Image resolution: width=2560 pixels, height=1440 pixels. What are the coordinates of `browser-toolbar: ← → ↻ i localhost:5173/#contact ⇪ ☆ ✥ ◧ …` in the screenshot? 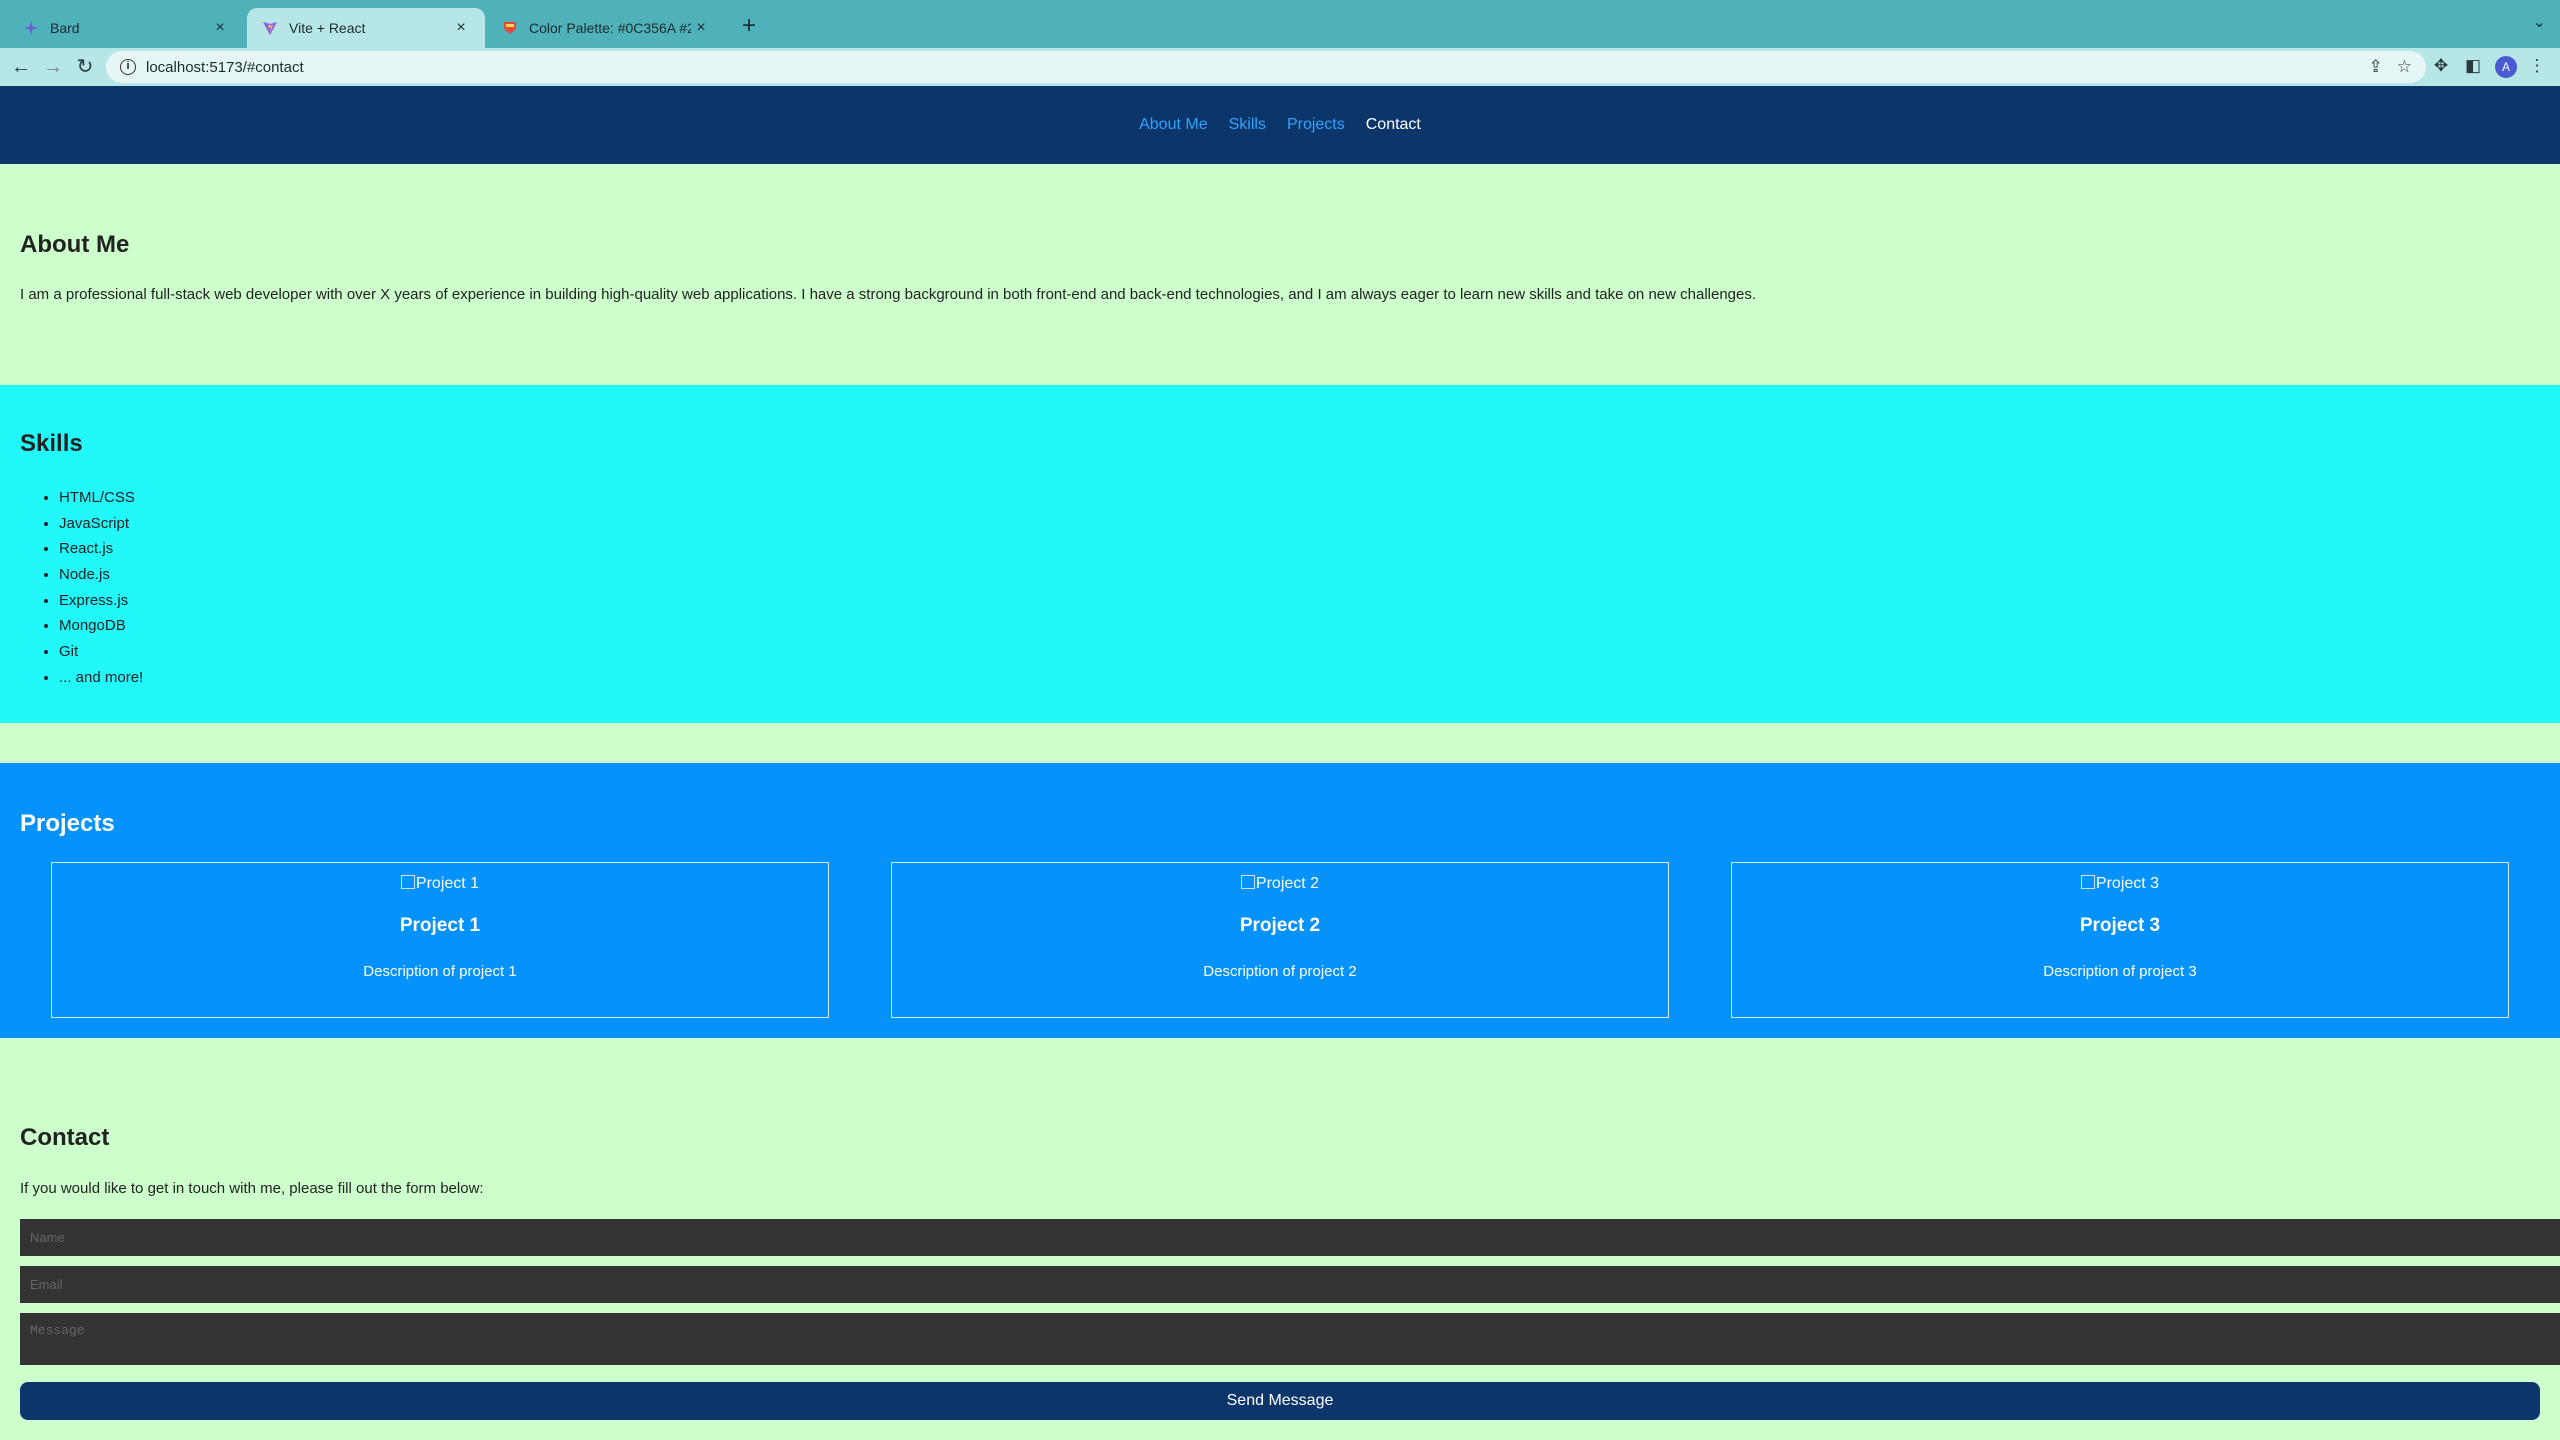 It's located at (1280, 67).